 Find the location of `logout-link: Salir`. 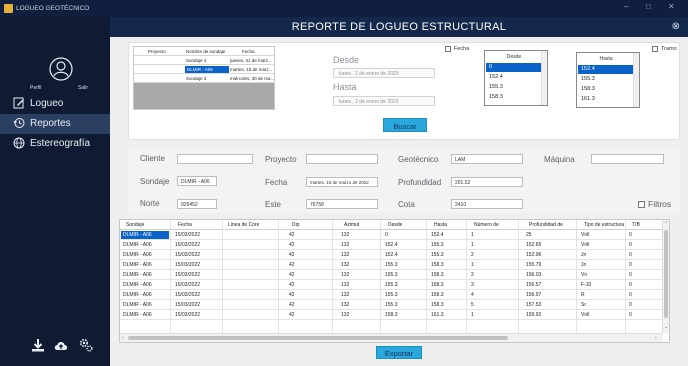

logout-link: Salir is located at coordinates (83, 88).